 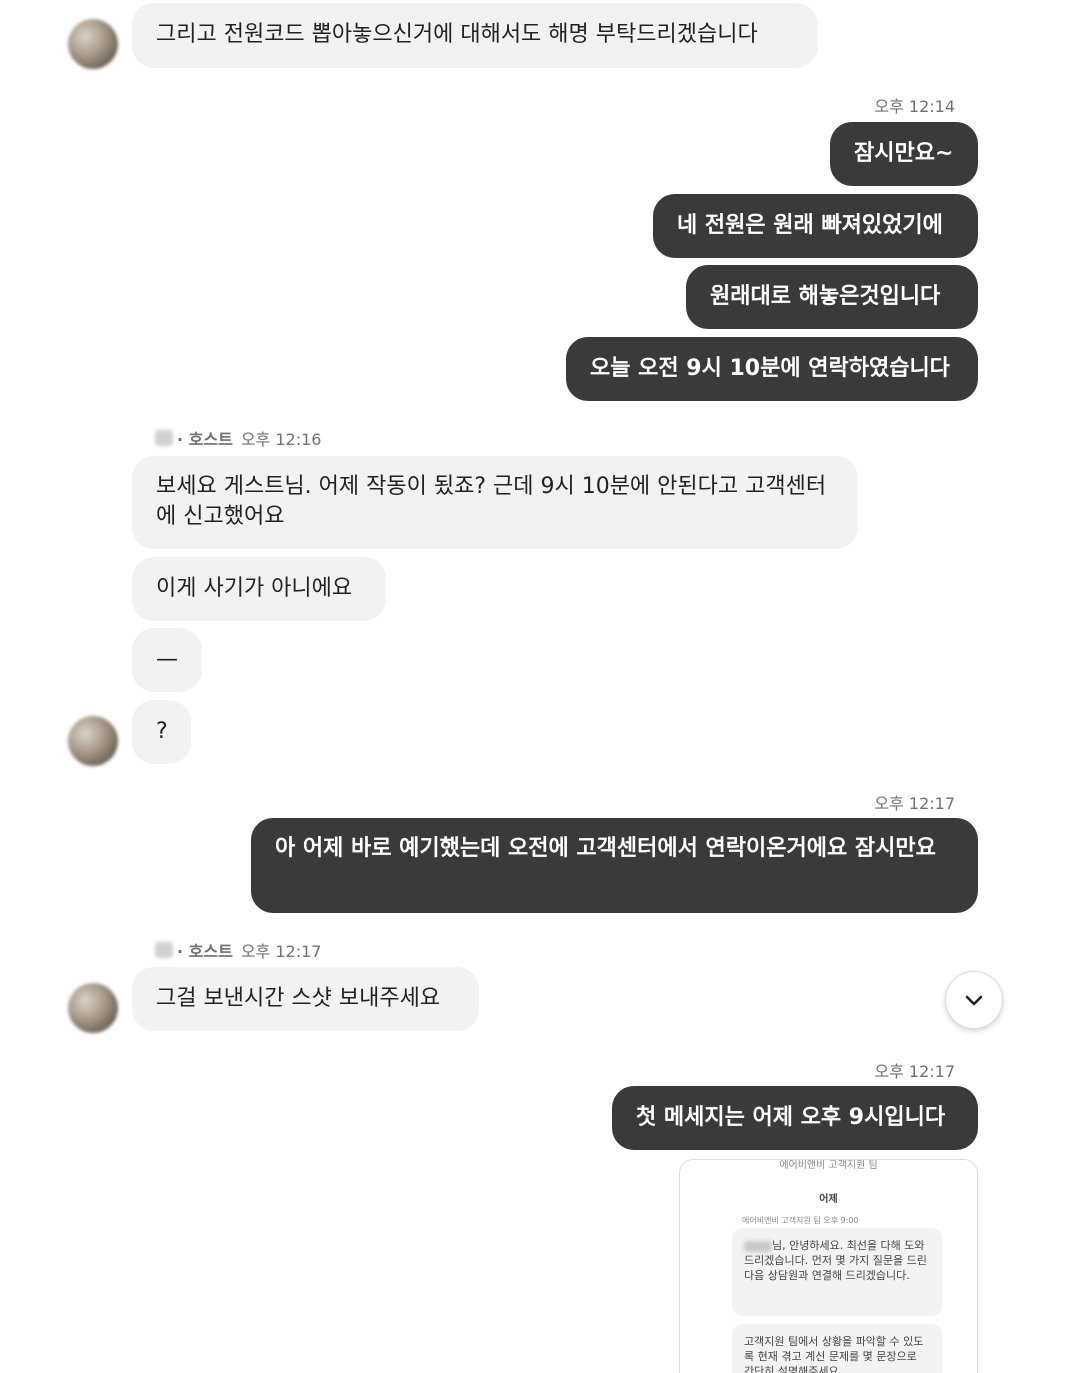 What do you see at coordinates (772, 369) in the screenshot?
I see `message-bubble: 오늘 오전 9시 10분에 연락하였습니다` at bounding box center [772, 369].